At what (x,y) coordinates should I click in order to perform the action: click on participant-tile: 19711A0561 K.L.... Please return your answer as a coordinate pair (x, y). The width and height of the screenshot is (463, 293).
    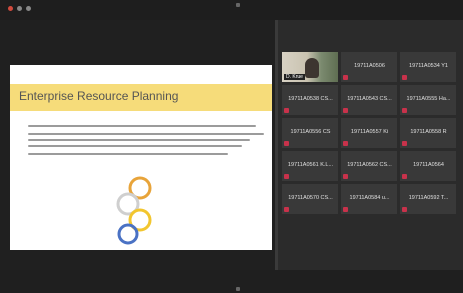
    Looking at the image, I should click on (310, 166).